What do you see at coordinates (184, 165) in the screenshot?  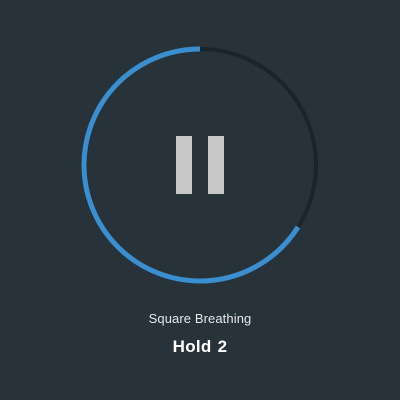 I see `pause-icon-left-bar` at bounding box center [184, 165].